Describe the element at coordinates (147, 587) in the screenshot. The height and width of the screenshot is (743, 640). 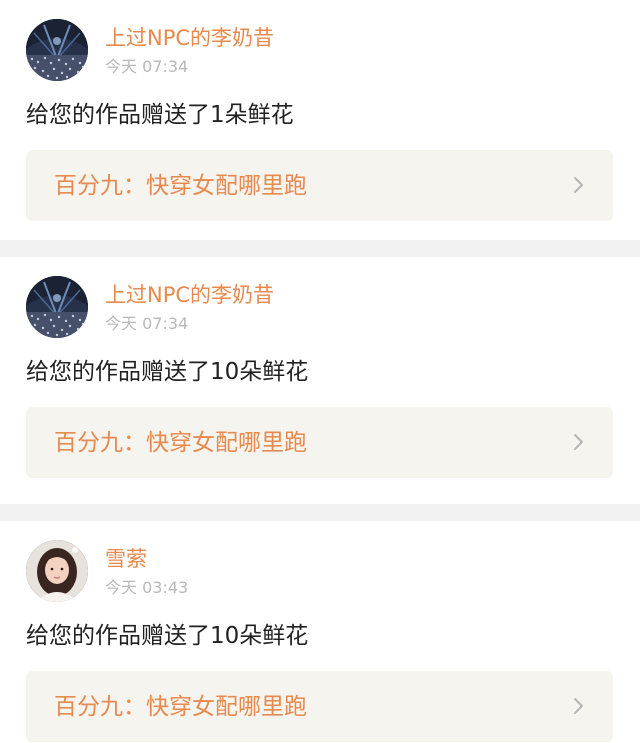
I see `timestamp: 今天 03:43` at that location.